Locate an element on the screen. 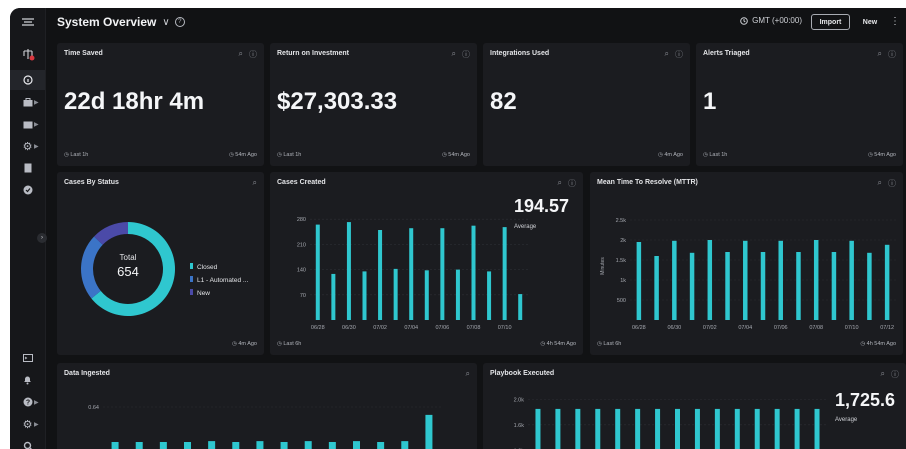 Image resolution: width=906 pixels, height=449 pixels. gear-icon: ⚙ ▶ is located at coordinates (27, 146).